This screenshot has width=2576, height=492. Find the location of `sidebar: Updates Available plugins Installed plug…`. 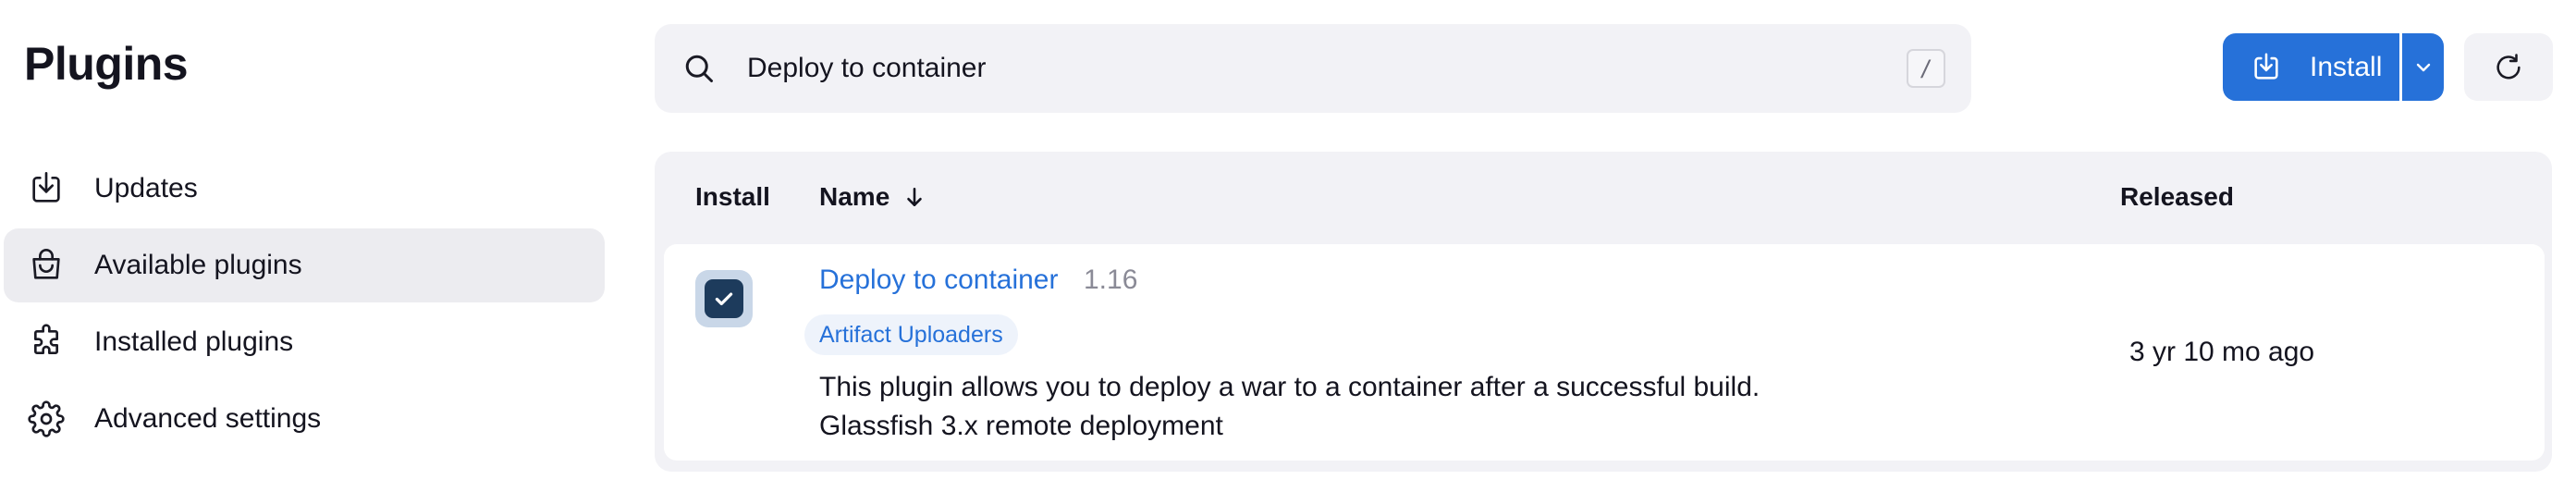

sidebar: Updates Available plugins Installed plug… is located at coordinates (304, 305).